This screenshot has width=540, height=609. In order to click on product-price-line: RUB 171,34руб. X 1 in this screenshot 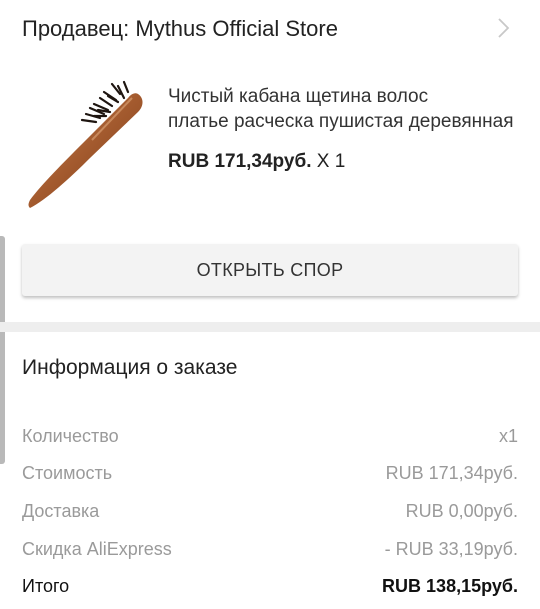, I will do `click(256, 162)`.